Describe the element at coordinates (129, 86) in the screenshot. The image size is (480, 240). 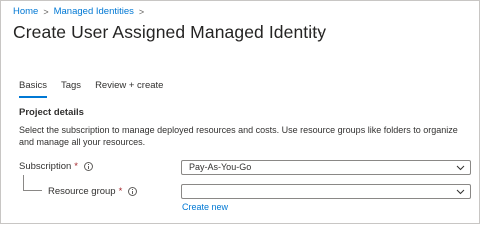
I see `tab-review-create: Review + create` at that location.